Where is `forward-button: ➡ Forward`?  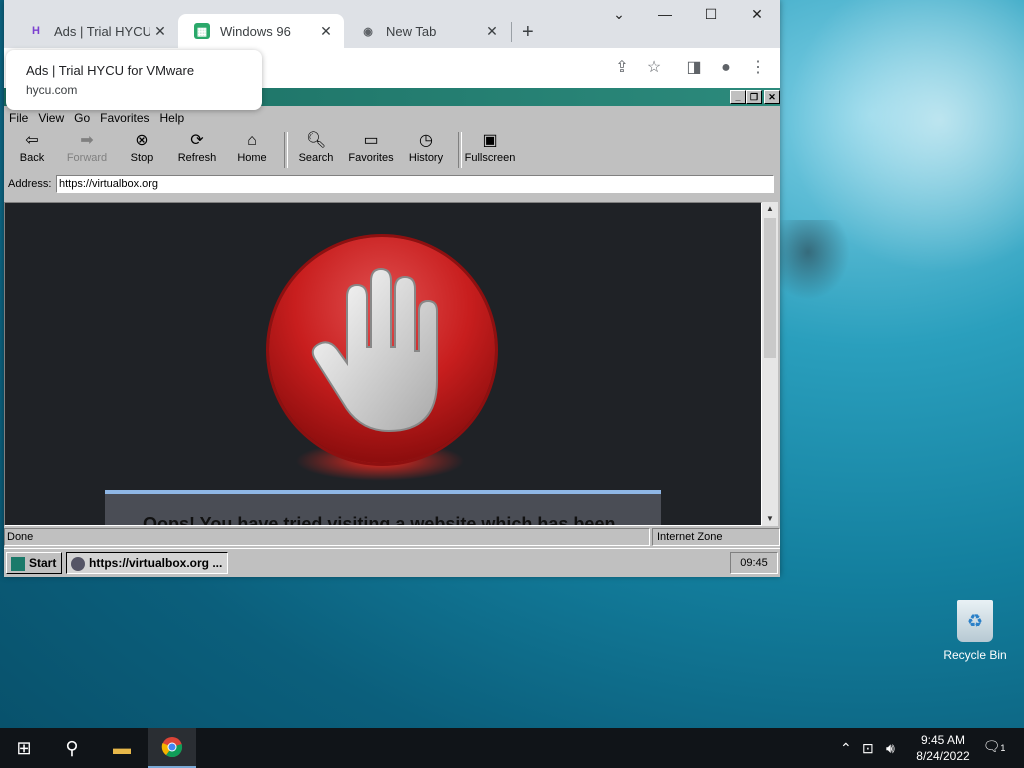
forward-button: ➡ Forward is located at coordinates (87, 150).